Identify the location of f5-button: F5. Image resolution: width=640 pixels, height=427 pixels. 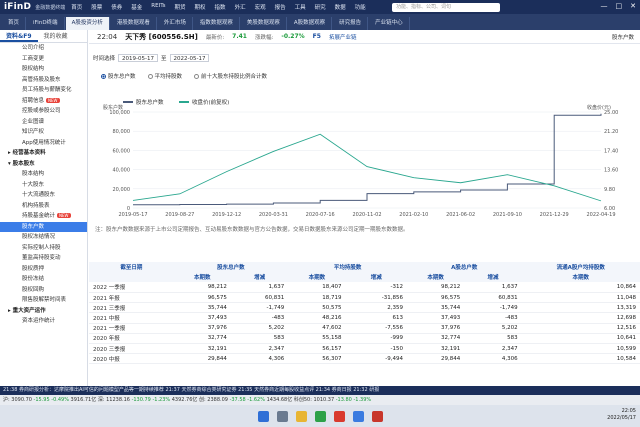
(317, 36).